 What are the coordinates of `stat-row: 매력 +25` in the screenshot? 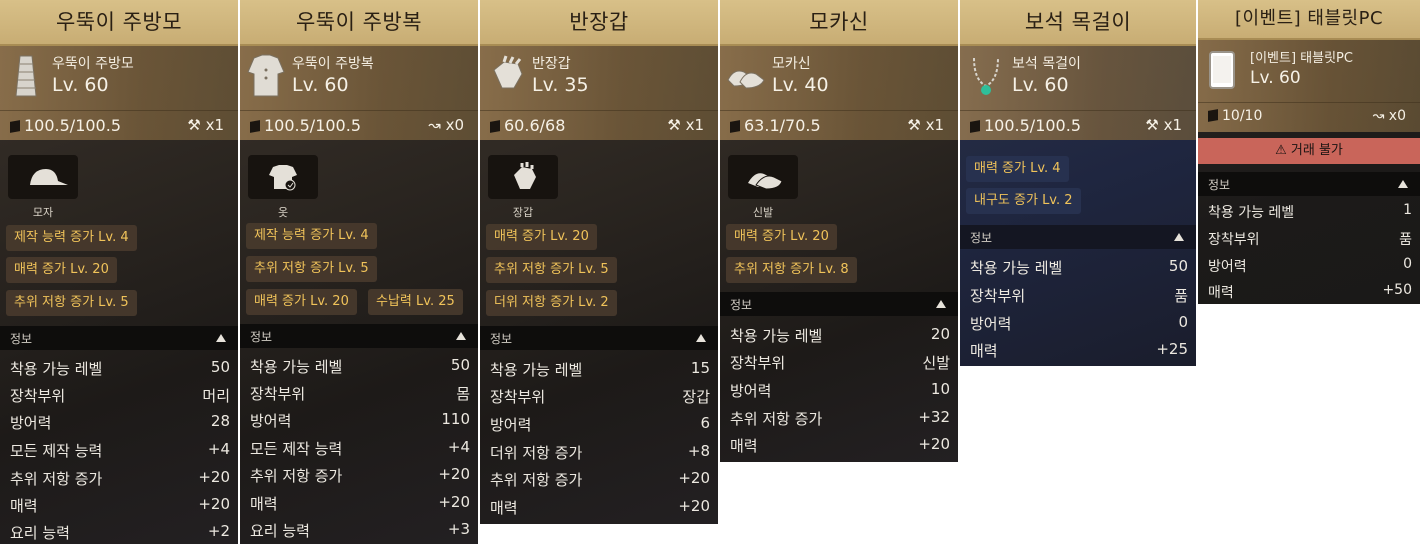 It's located at (1079, 350).